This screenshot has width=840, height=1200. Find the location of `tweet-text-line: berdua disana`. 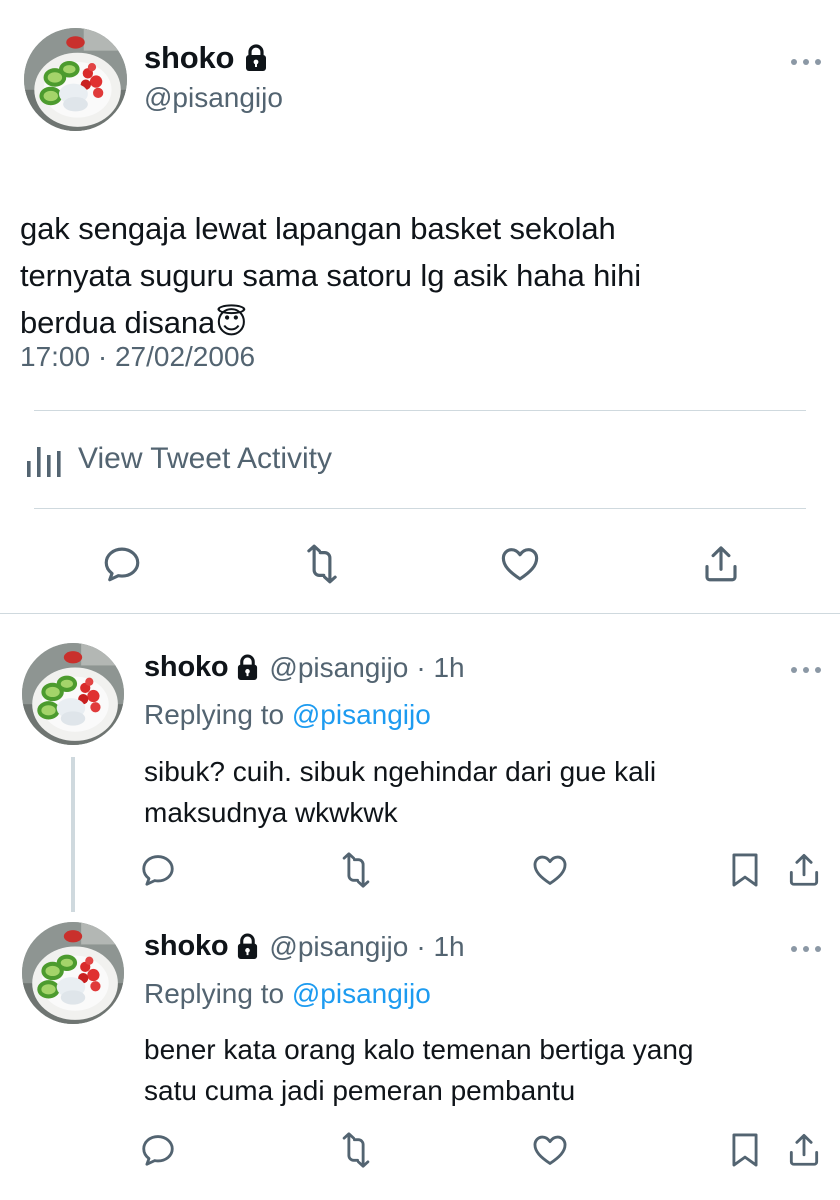

tweet-text-line: berdua disana is located at coordinates (118, 322).